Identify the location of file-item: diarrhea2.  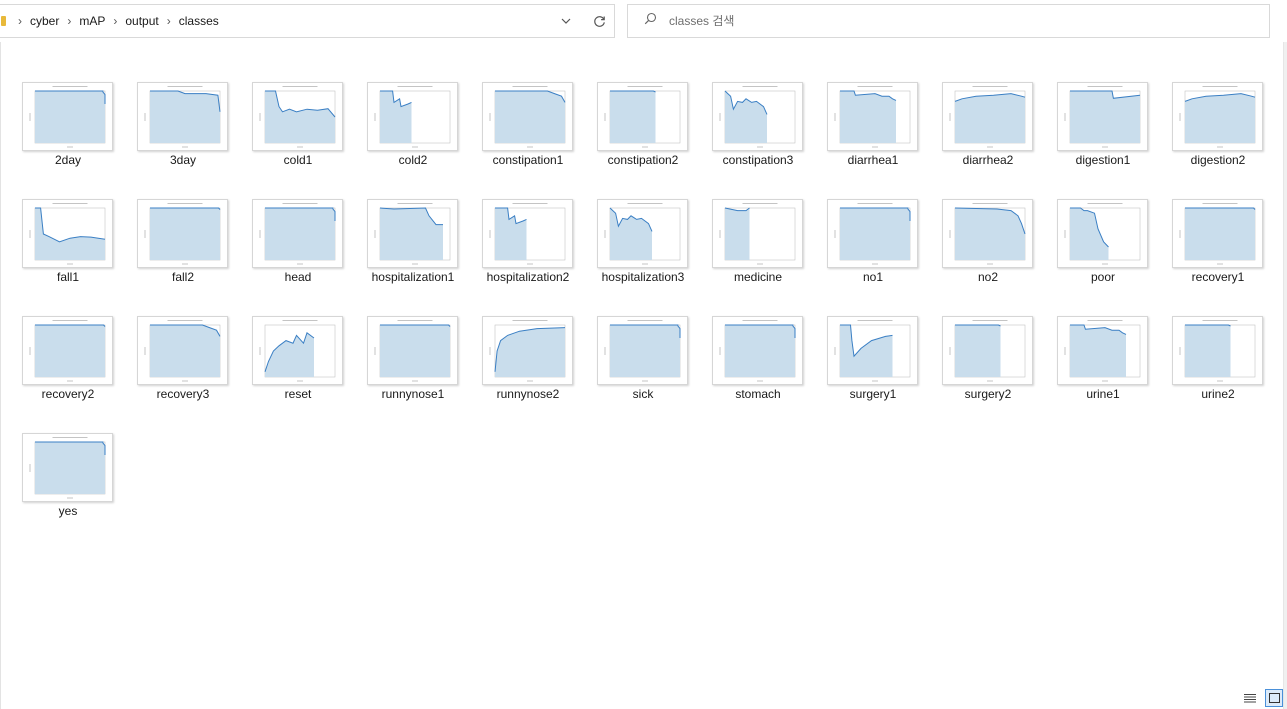
(989, 138).